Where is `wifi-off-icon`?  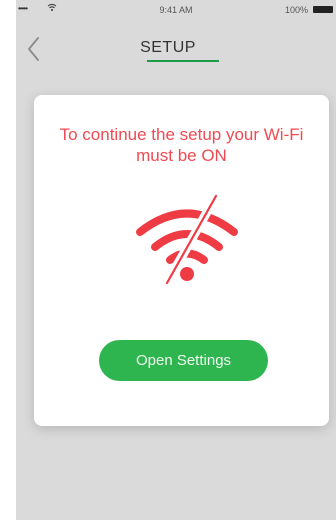
wifi-off-icon is located at coordinates (187, 238).